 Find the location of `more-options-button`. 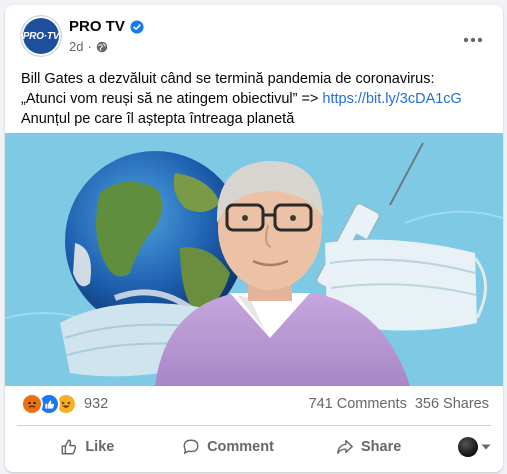

more-options-button is located at coordinates (473, 40).